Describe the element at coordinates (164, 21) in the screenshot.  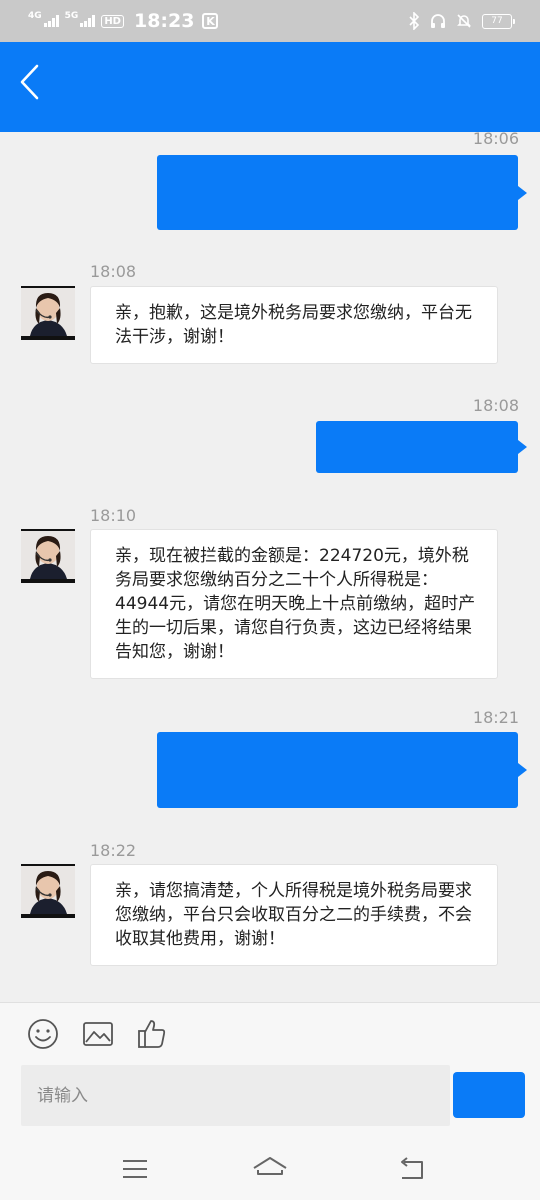
I see `status-time: 18:23` at that location.